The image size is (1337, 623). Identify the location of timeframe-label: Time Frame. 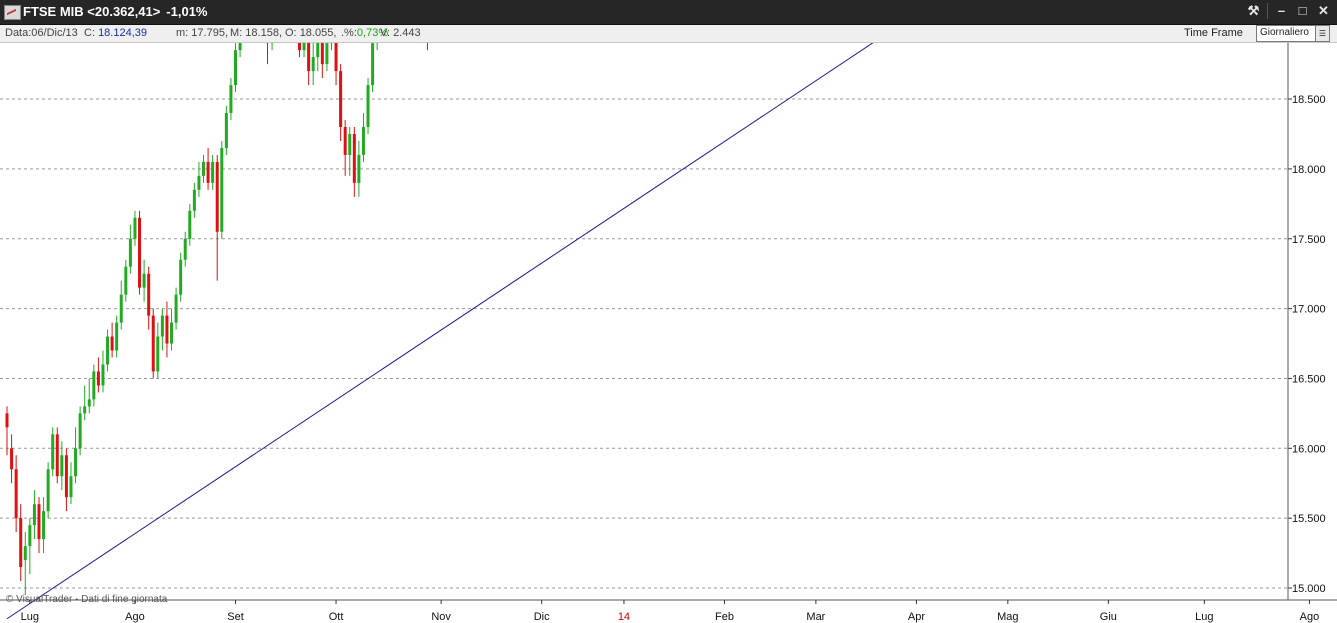
(1213, 33).